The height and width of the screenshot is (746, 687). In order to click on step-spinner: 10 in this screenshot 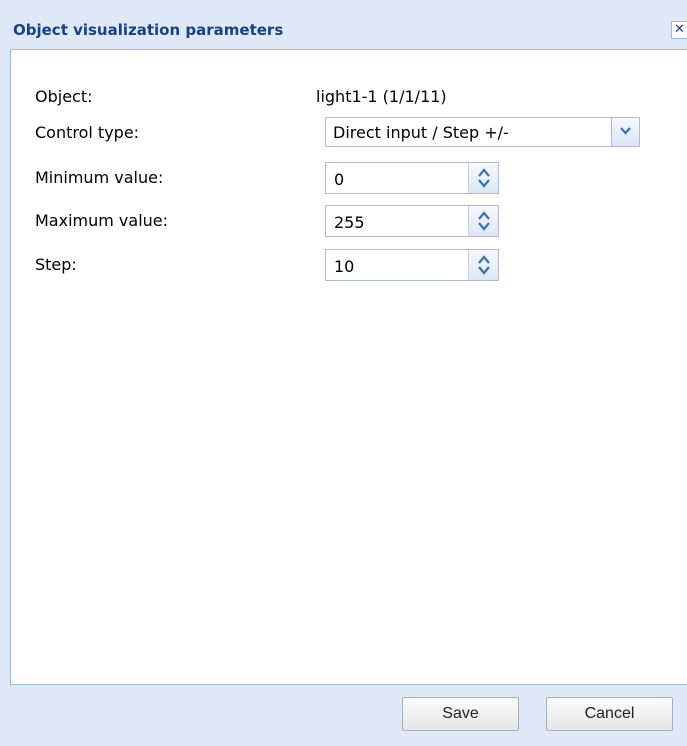, I will do `click(412, 265)`.